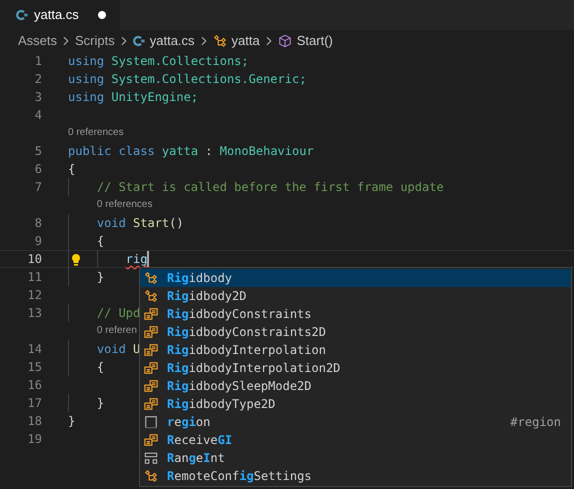 The height and width of the screenshot is (489, 574). What do you see at coordinates (240, 386) in the screenshot?
I see `suggestion-label: RigidbodySleepMode2D` at bounding box center [240, 386].